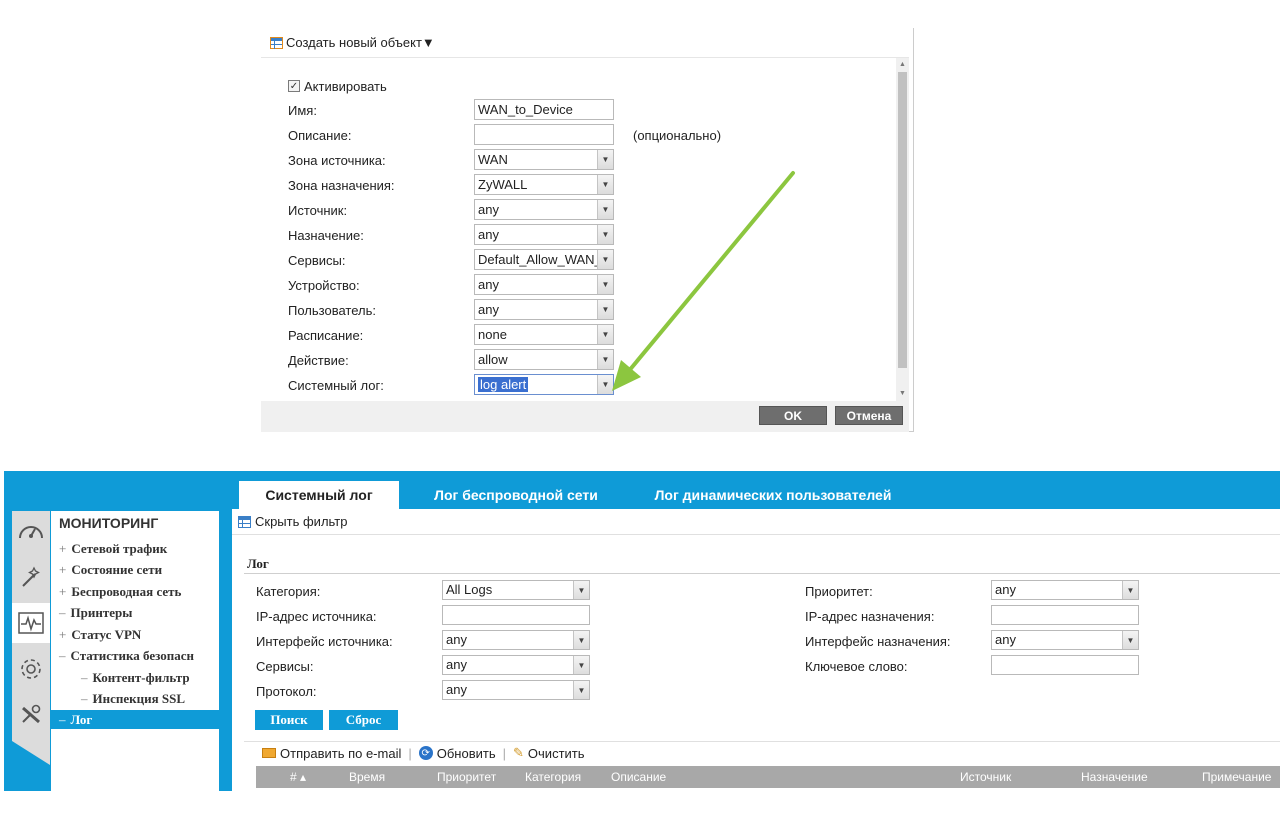 The width and height of the screenshot is (1280, 833). What do you see at coordinates (286, 691) in the screenshot?
I see `filter-label: Протокол:` at bounding box center [286, 691].